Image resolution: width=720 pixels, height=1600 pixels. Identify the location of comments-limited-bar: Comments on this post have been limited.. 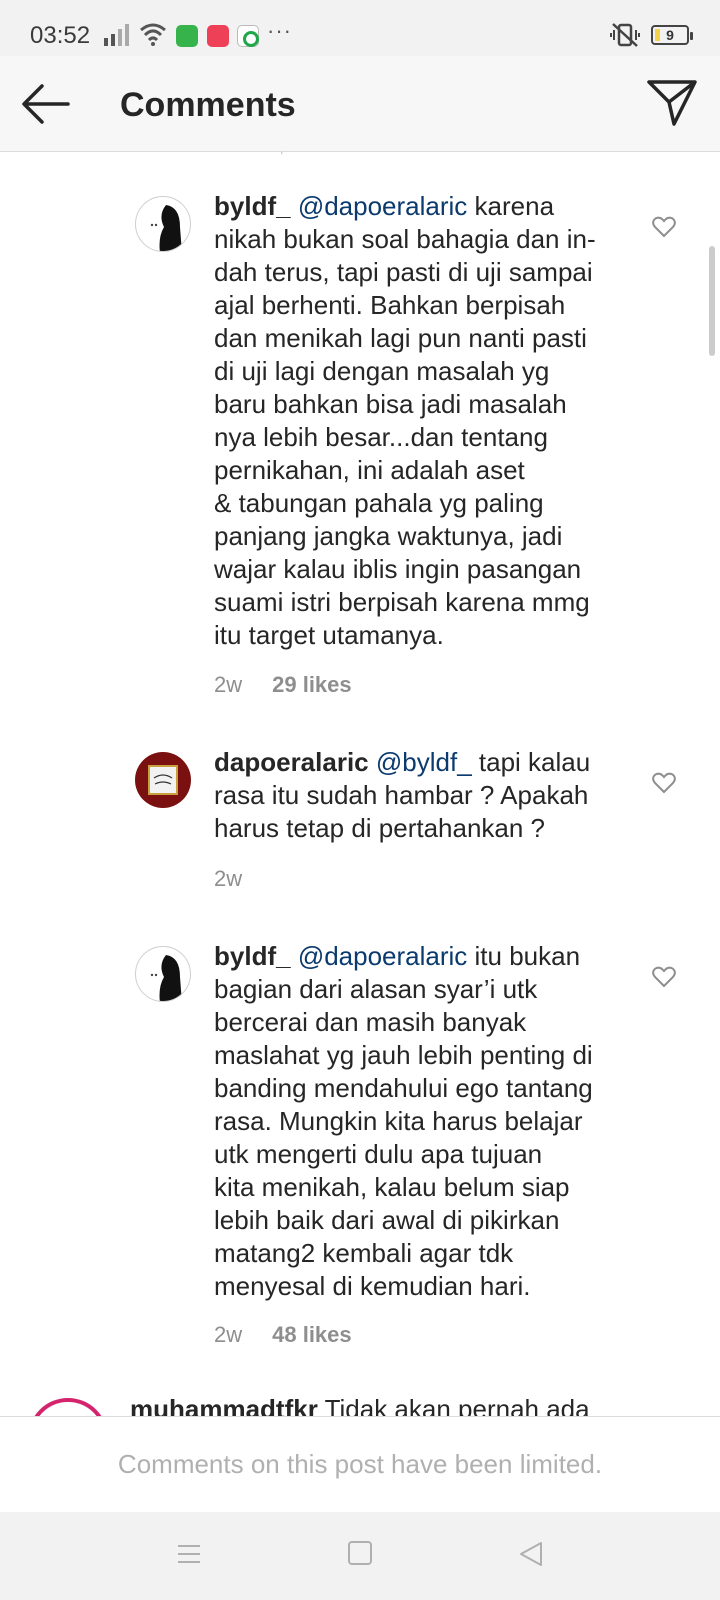
(360, 1464).